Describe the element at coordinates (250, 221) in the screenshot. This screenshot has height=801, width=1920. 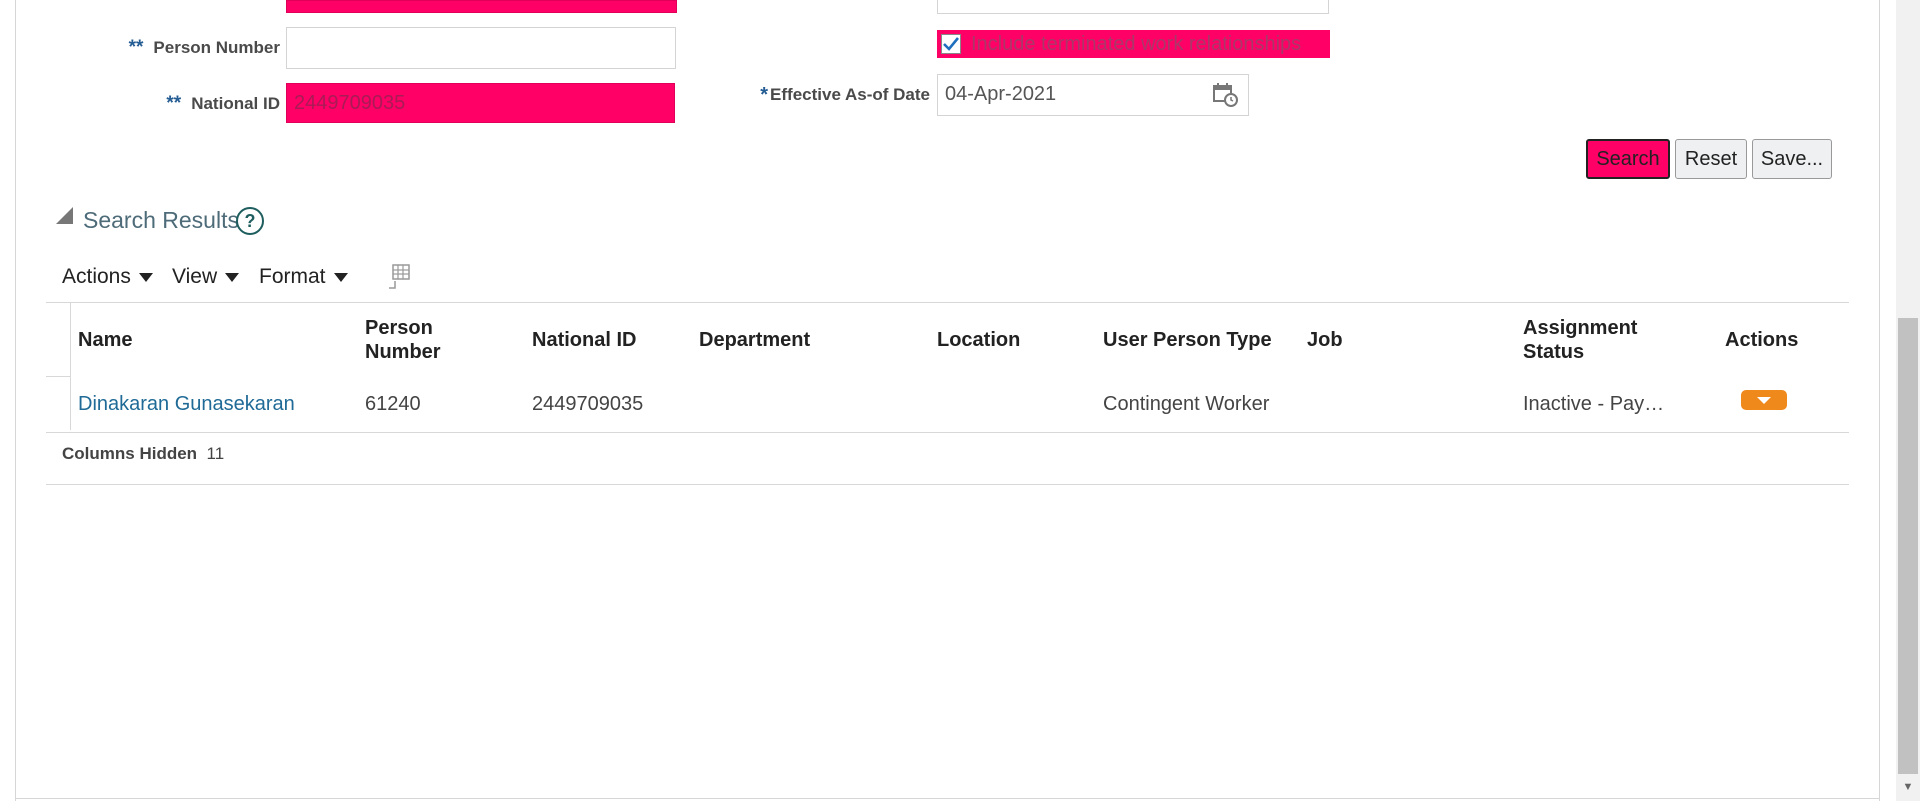
I see `help-icon: ?` at that location.